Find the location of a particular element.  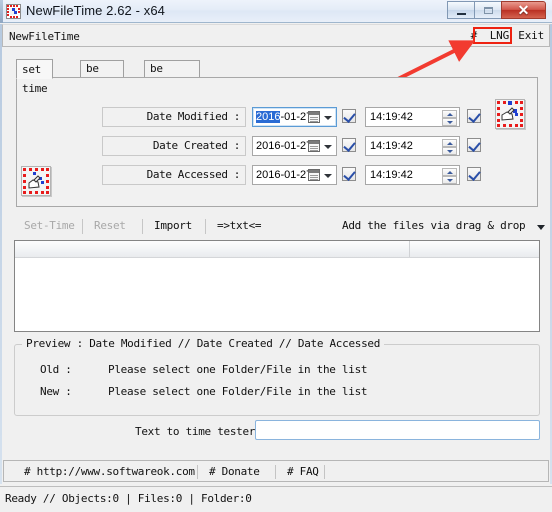

preview-old-label: Old : is located at coordinates (56, 369).